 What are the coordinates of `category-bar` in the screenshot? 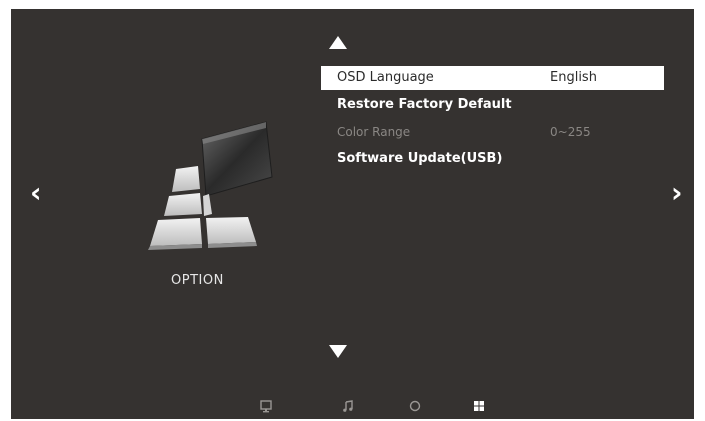 It's located at (352, 405).